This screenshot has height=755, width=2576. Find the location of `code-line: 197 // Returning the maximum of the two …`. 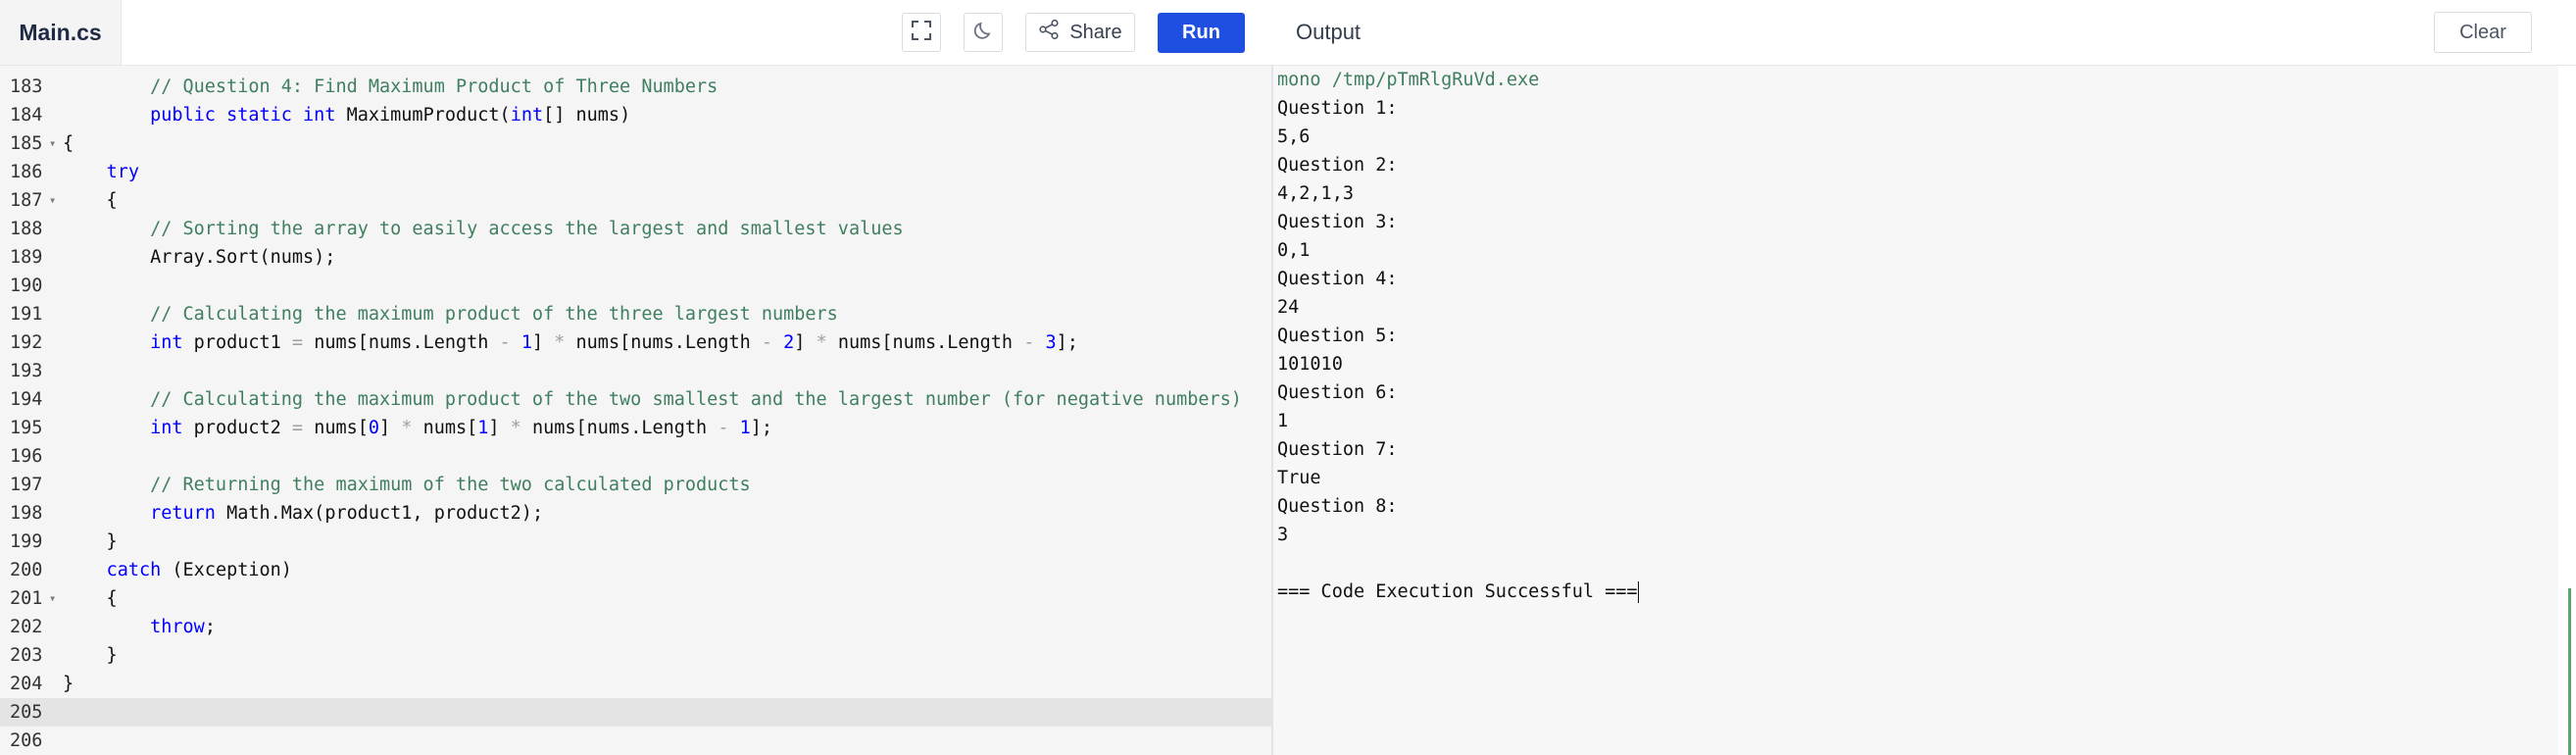

code-line: 197 // Returning the maximum of the two … is located at coordinates (635, 485).